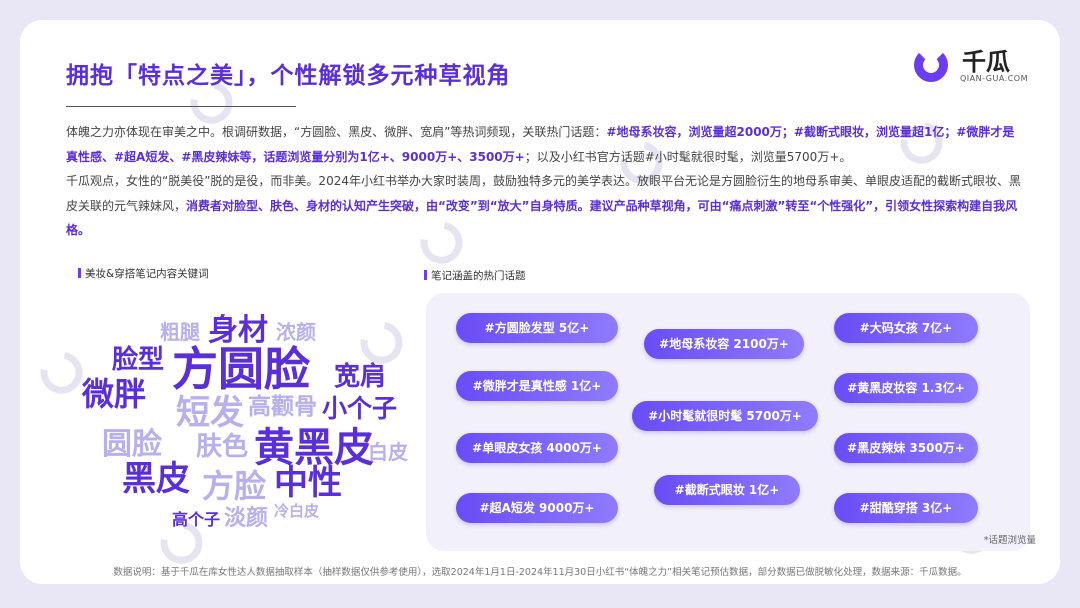  Describe the element at coordinates (994, 78) in the screenshot. I see `logo-domain: QIAN-GUA.COM` at that location.